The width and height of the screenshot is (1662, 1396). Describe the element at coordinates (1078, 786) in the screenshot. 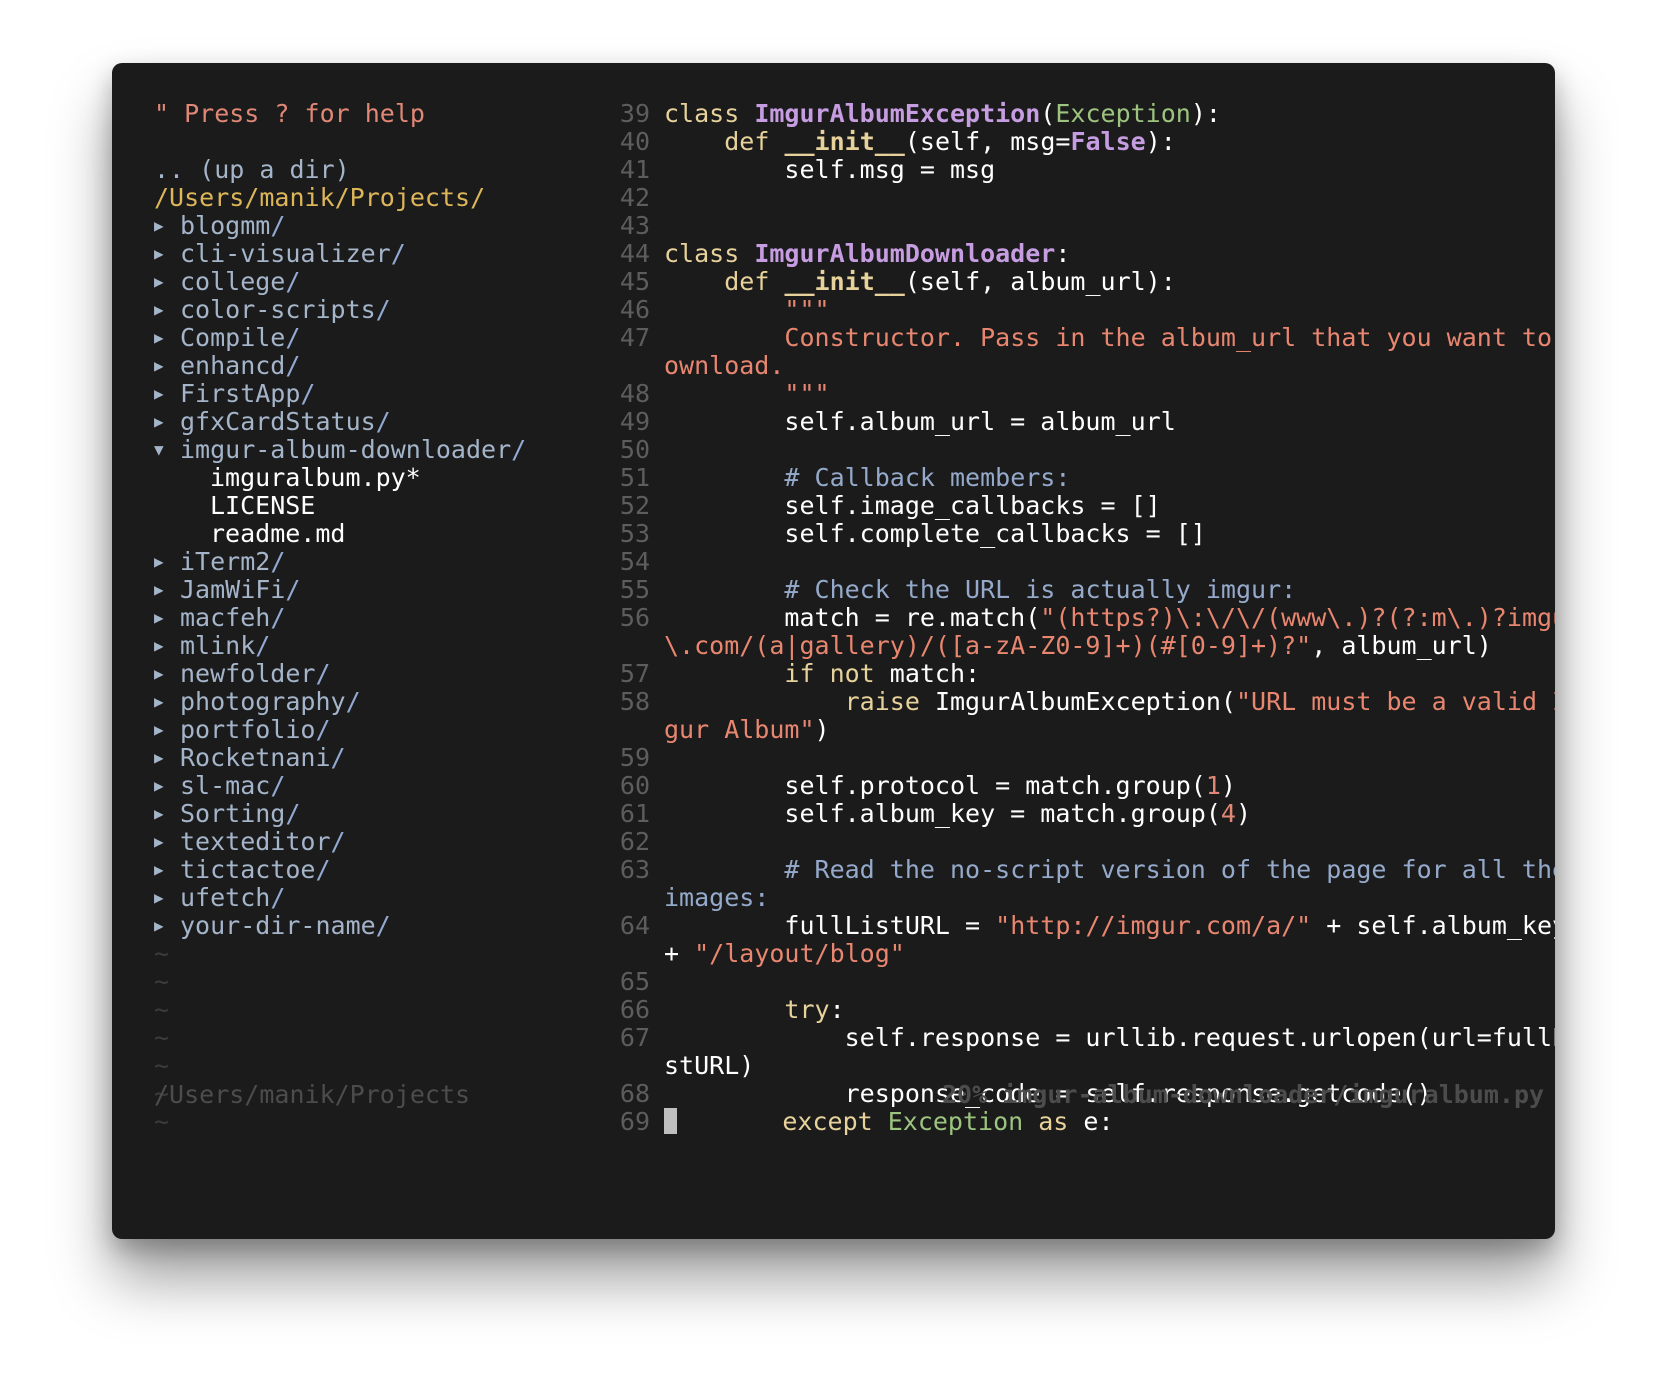

I see `code-line: 60 self.protocol = match.group(1)` at that location.